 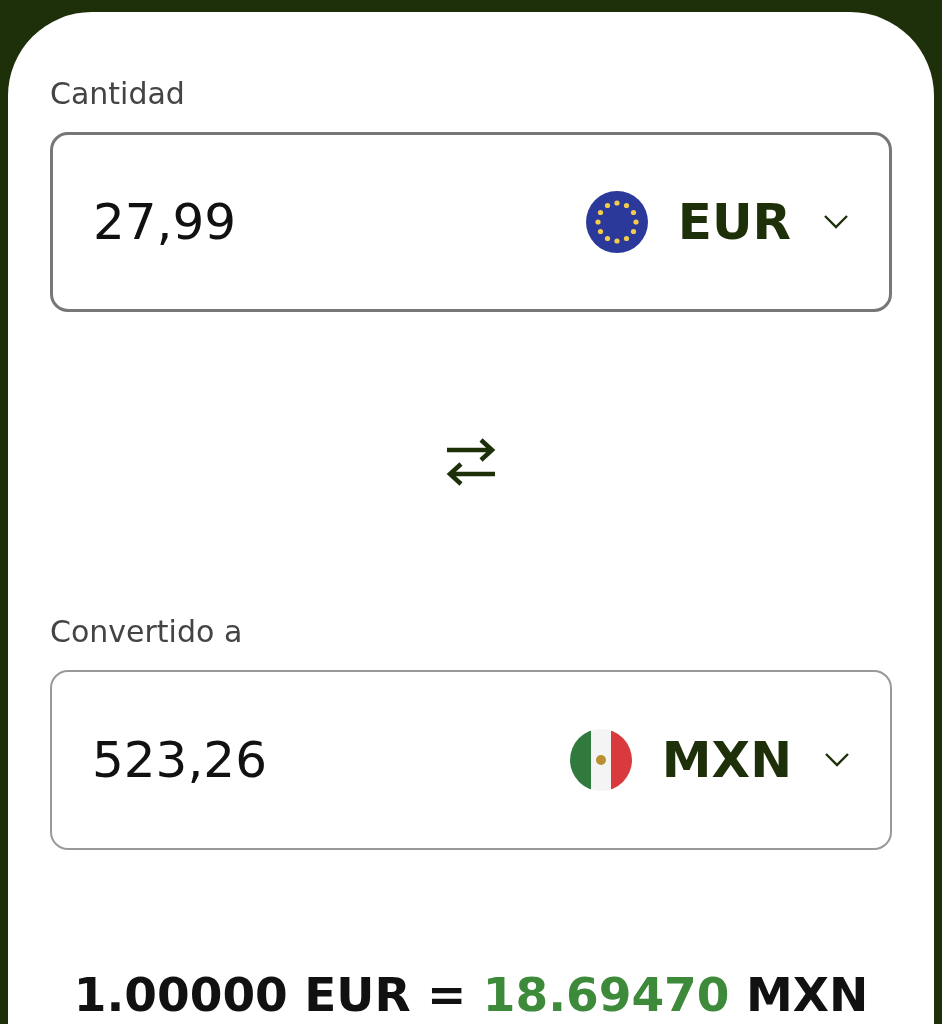 What do you see at coordinates (709, 760) in the screenshot?
I see `currency-selector: MXN` at bounding box center [709, 760].